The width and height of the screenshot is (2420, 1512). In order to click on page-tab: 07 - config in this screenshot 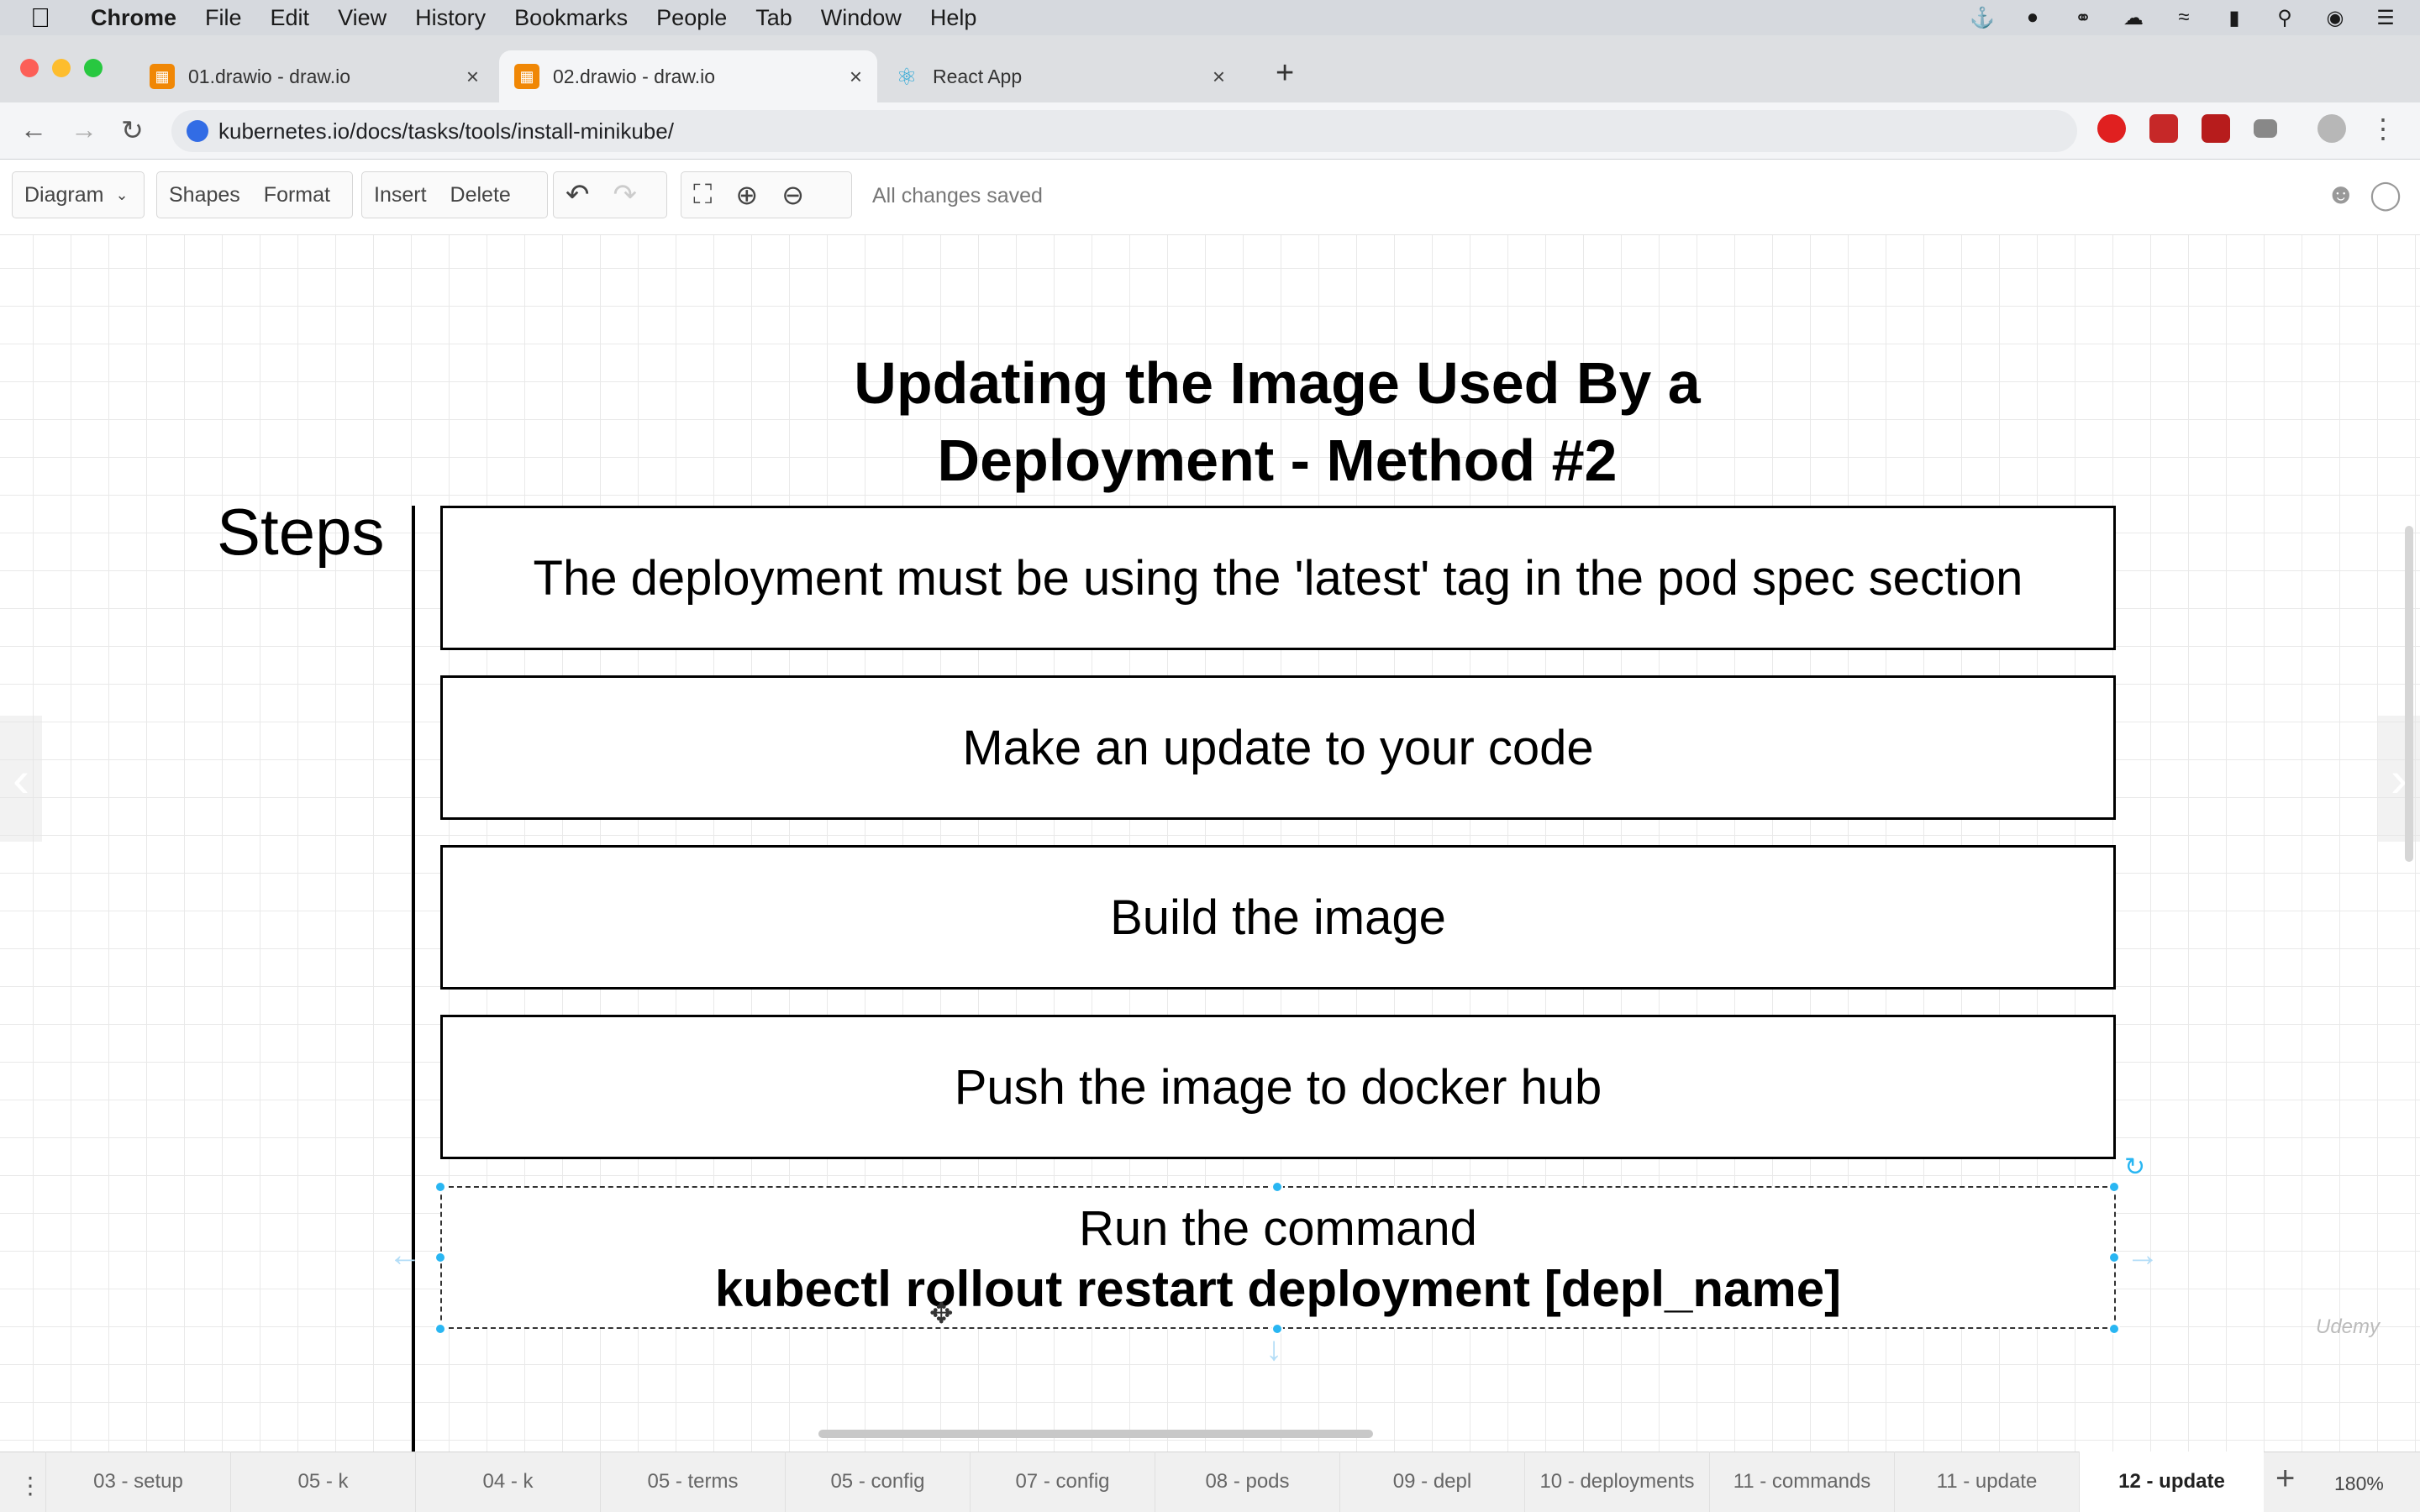, I will do `click(1062, 1482)`.